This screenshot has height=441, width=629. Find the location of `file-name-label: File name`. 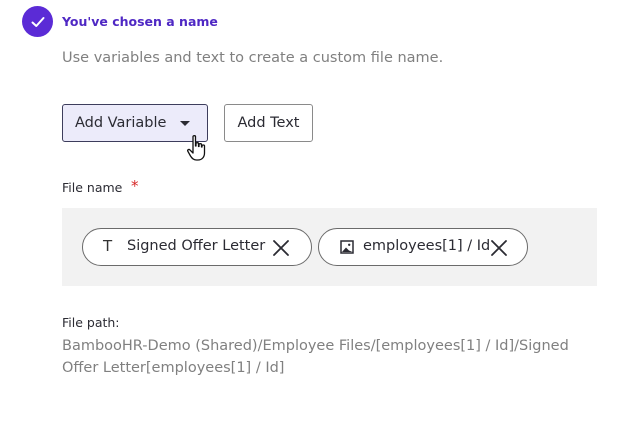

file-name-label: File name is located at coordinates (92, 187).